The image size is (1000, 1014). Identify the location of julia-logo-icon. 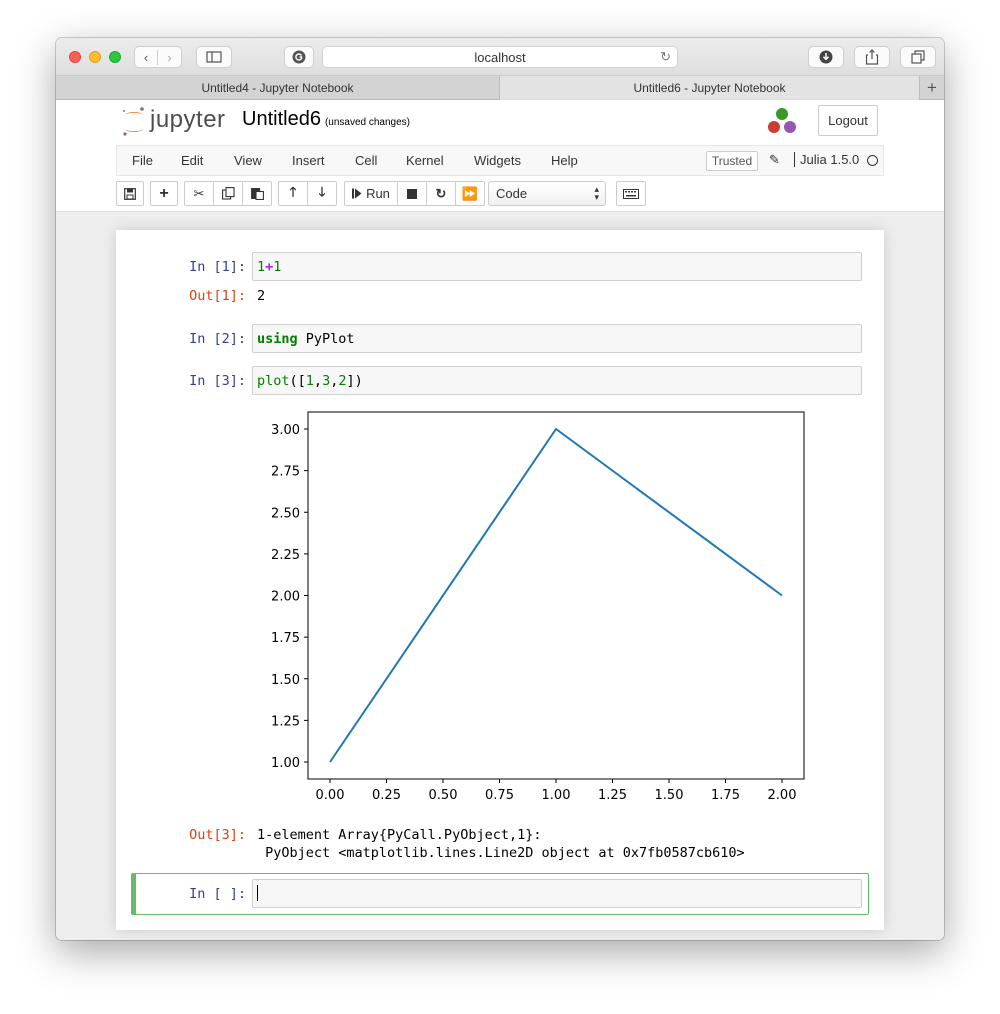
(782, 120).